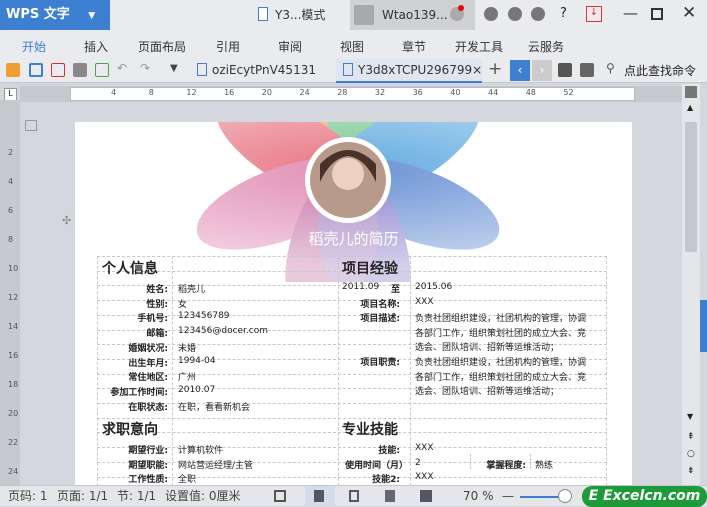 The width and height of the screenshot is (707, 507). Describe the element at coordinates (58, 70) in the screenshot. I see `export-pdf-icon` at that location.